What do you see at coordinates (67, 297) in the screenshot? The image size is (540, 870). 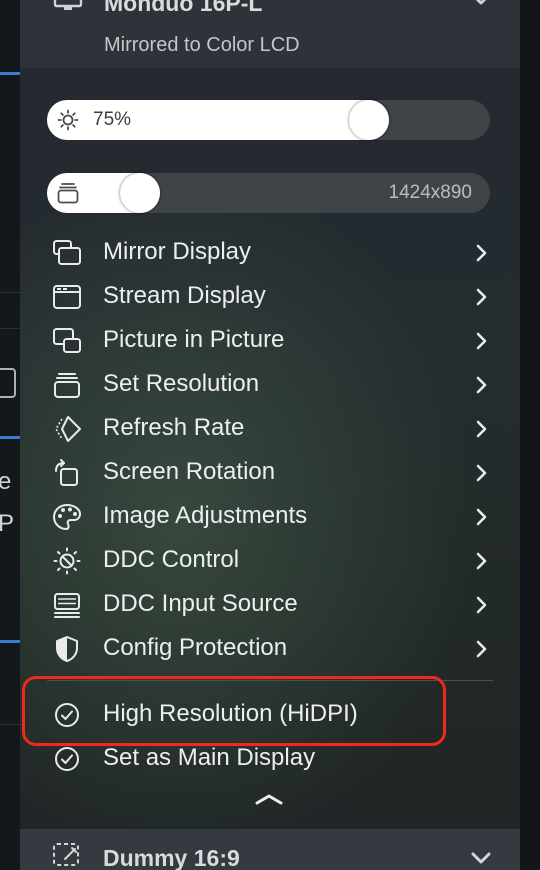 I see `stream-display-icon` at bounding box center [67, 297].